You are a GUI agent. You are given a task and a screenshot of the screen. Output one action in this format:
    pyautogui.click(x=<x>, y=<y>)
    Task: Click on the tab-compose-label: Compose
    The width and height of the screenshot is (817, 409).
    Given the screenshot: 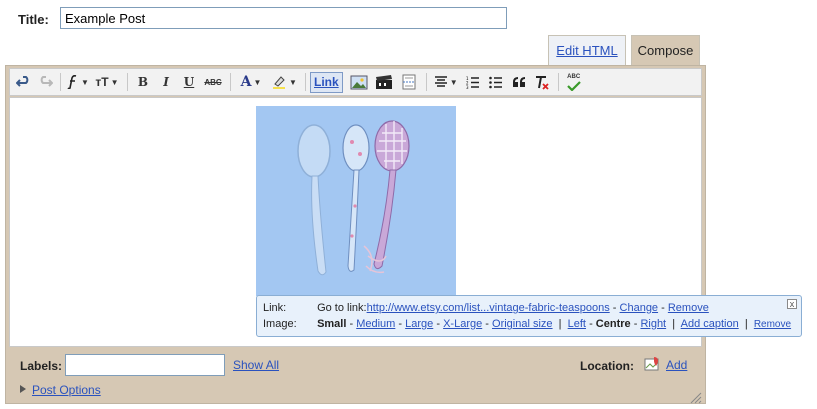 What is the action you would take?
    pyautogui.click(x=665, y=50)
    